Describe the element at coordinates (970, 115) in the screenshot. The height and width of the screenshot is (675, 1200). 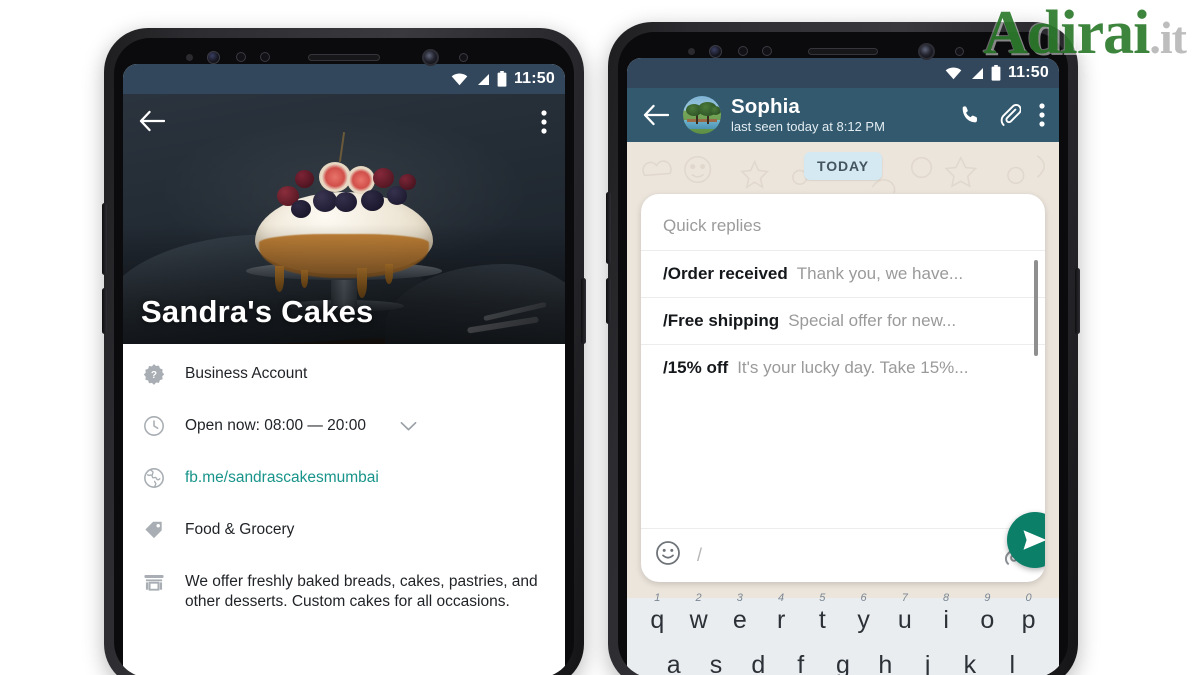
I see `voice-call-button` at that location.